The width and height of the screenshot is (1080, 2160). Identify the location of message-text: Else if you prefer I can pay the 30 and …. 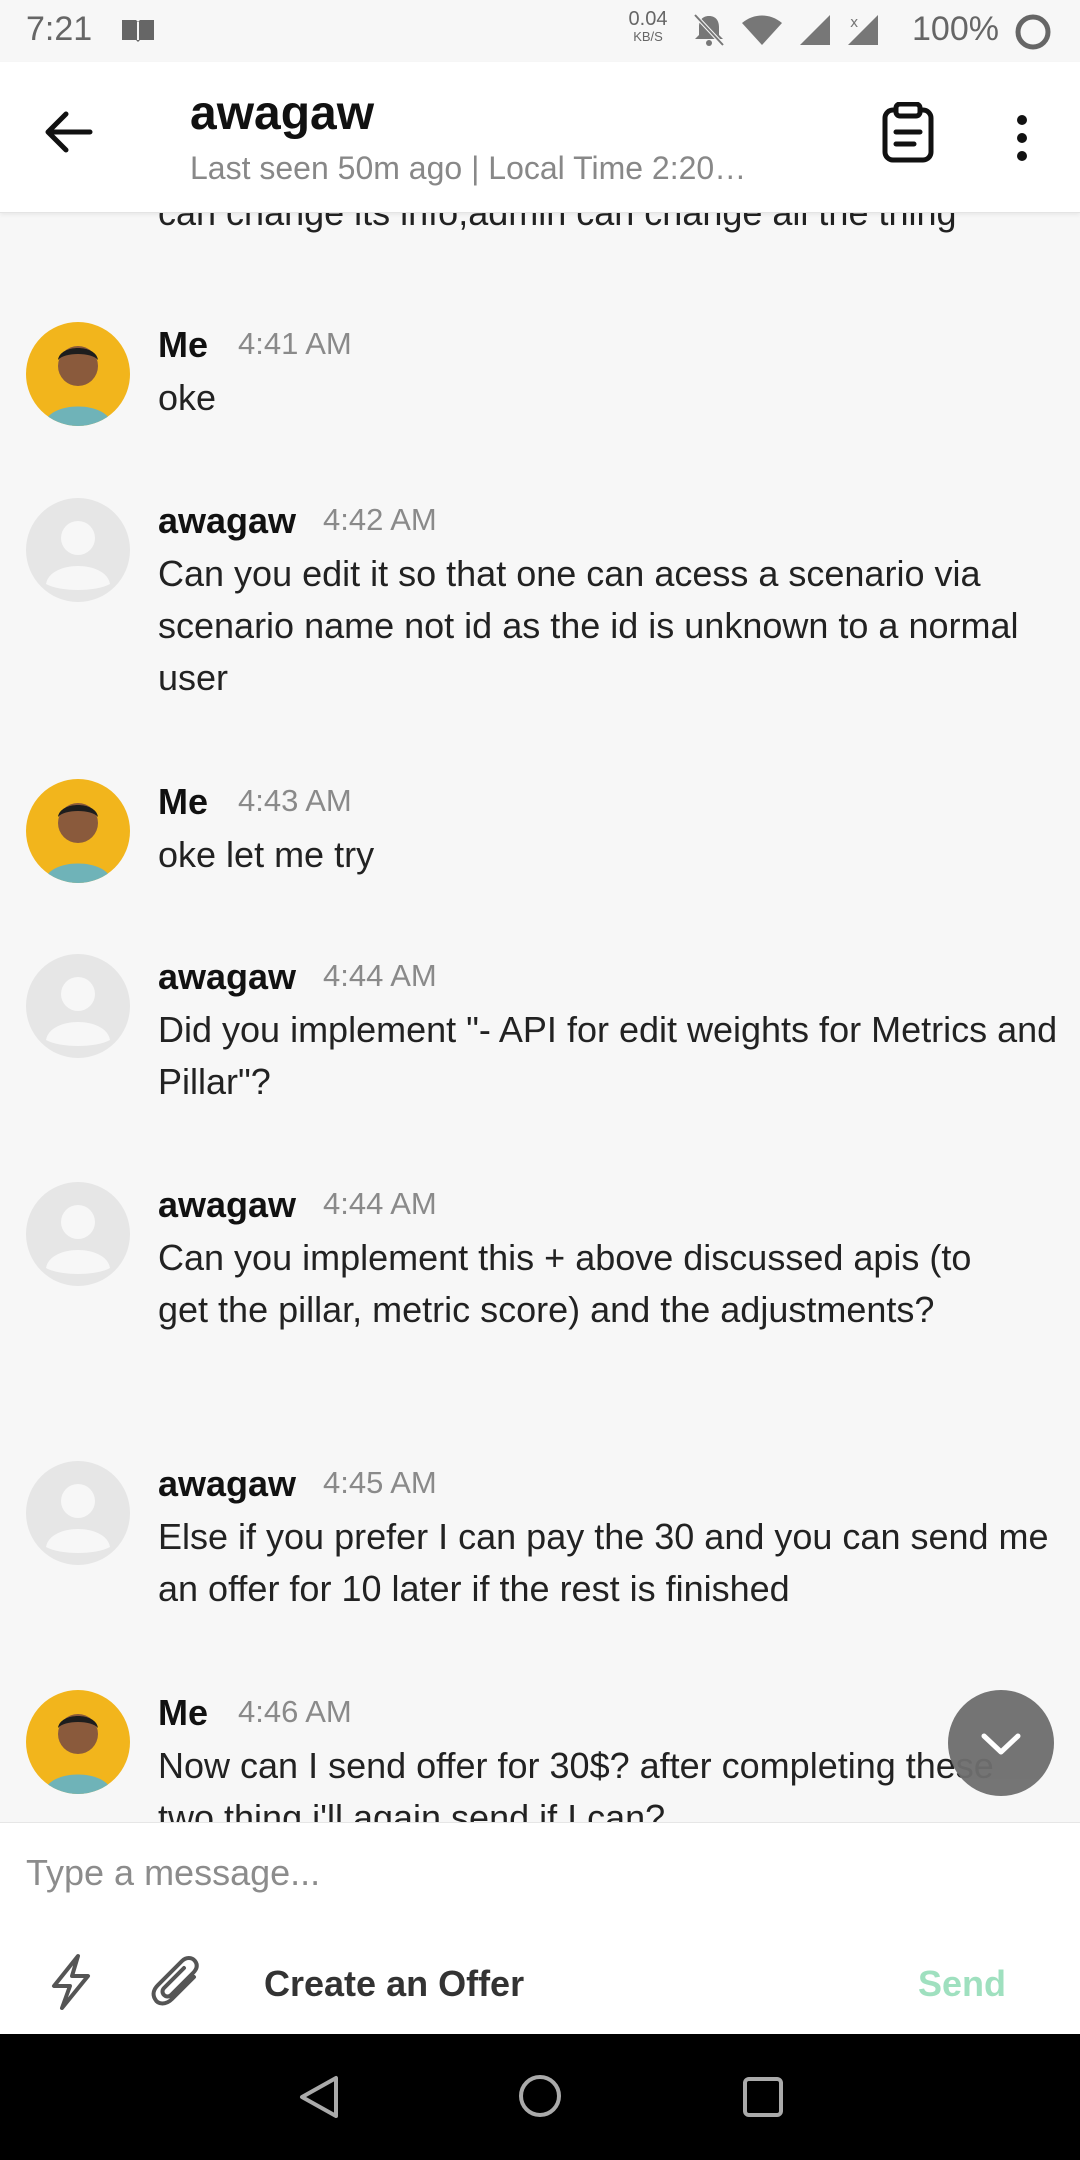
(603, 1562).